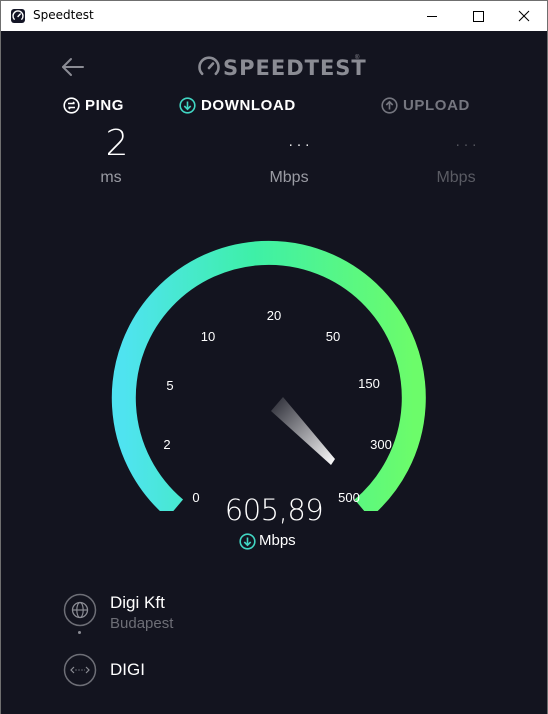 The image size is (548, 714). I want to click on provider-row: Digi Kft Budapest, so click(213, 613).